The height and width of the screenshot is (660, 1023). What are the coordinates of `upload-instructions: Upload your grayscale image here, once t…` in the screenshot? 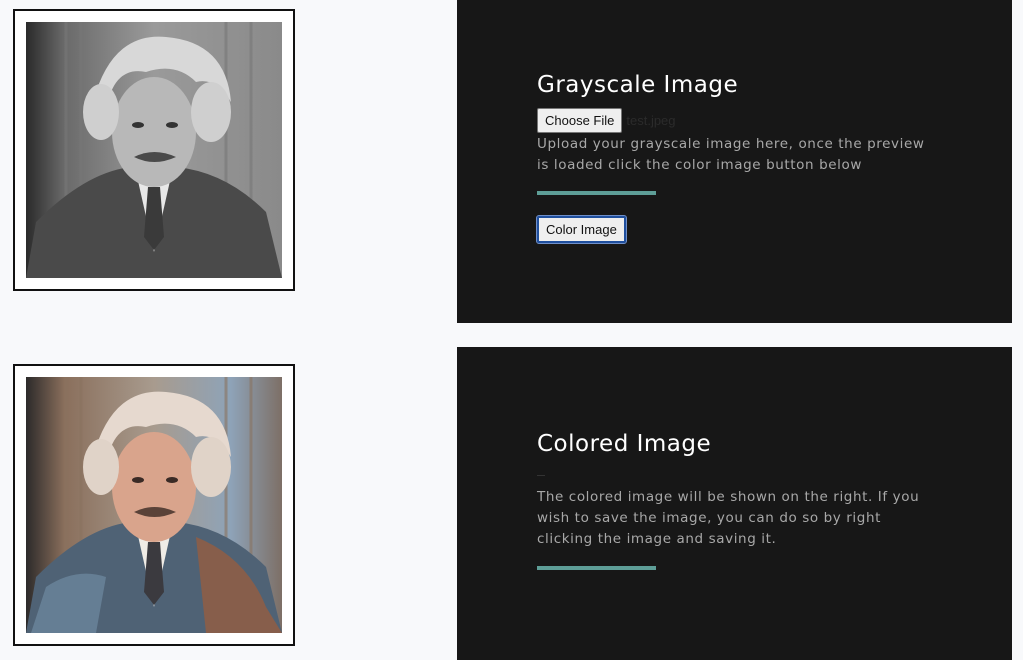 It's located at (731, 154).